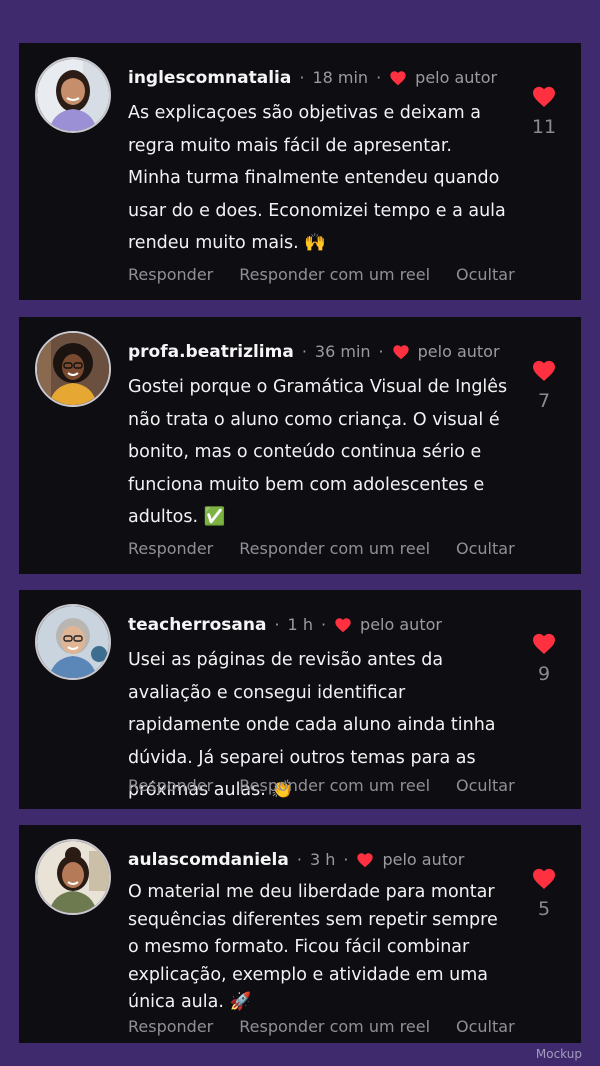 The image size is (600, 1066). What do you see at coordinates (322, 859) in the screenshot?
I see `timestamp: 3 h` at bounding box center [322, 859].